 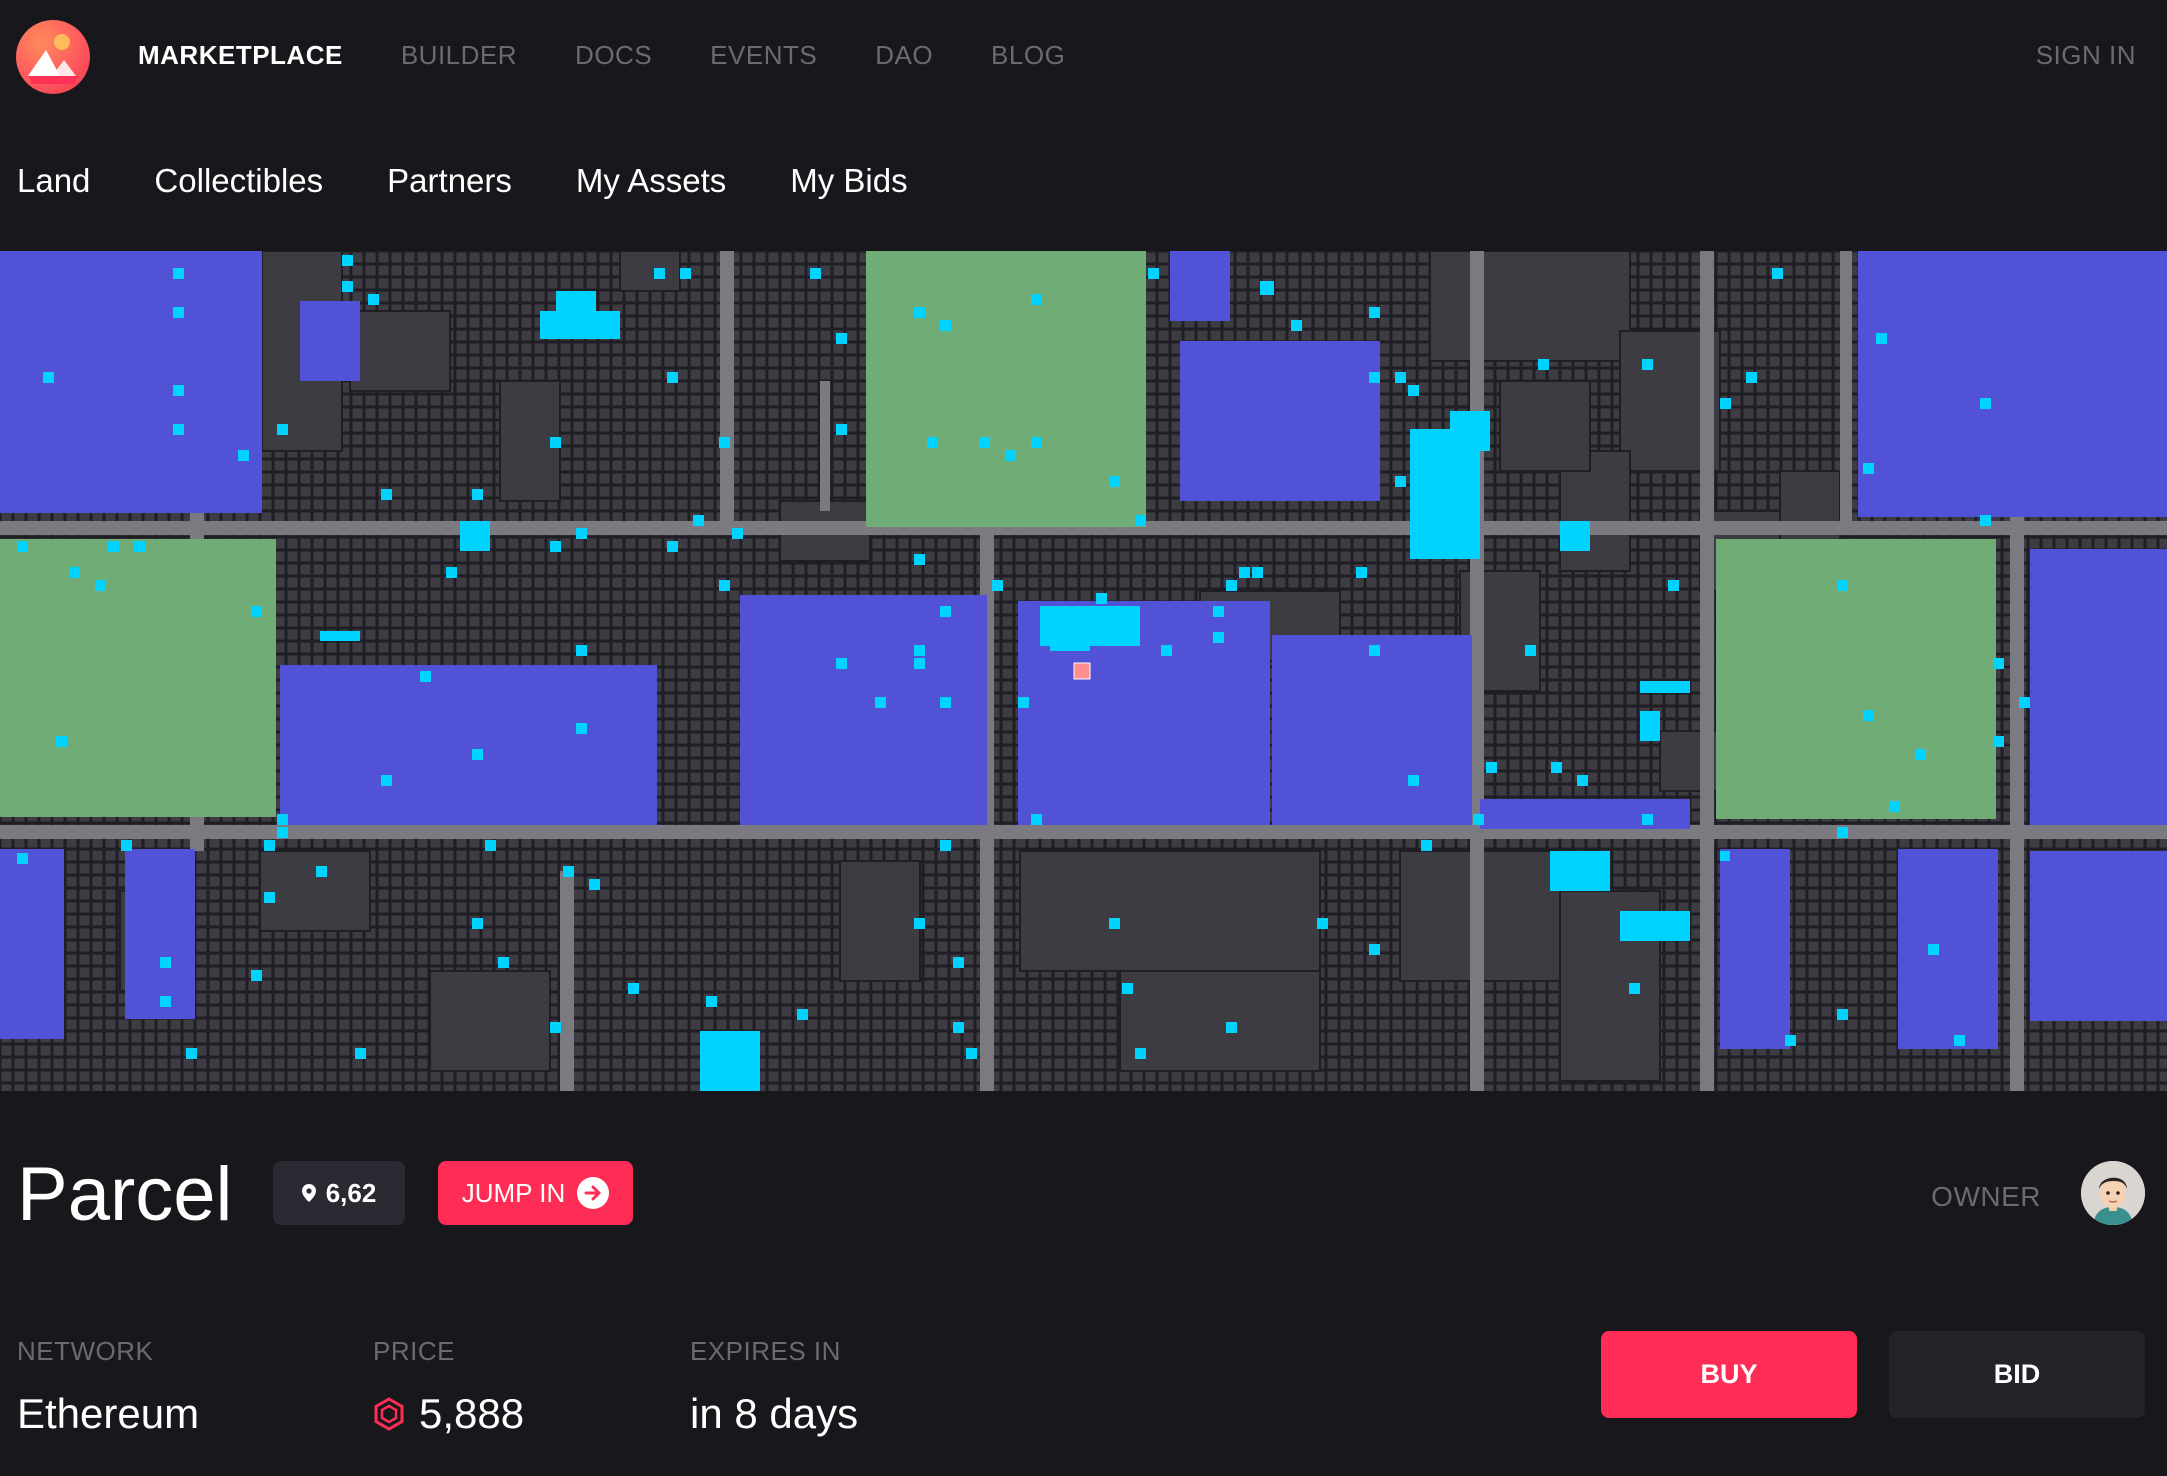 I want to click on tab-my-bids: My Bids, so click(x=848, y=181).